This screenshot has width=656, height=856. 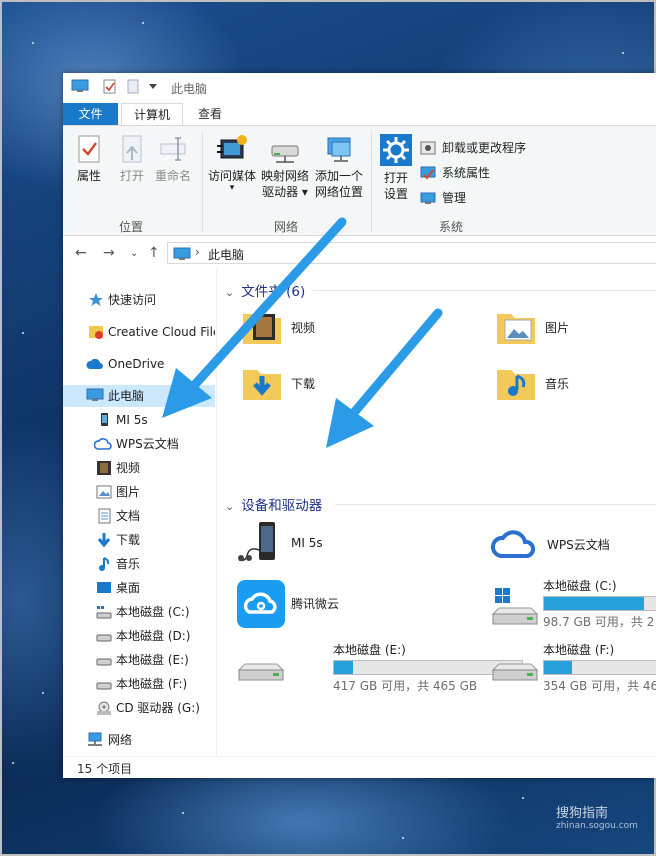 I want to click on open-settings-button: 打开 设置, so click(x=396, y=168).